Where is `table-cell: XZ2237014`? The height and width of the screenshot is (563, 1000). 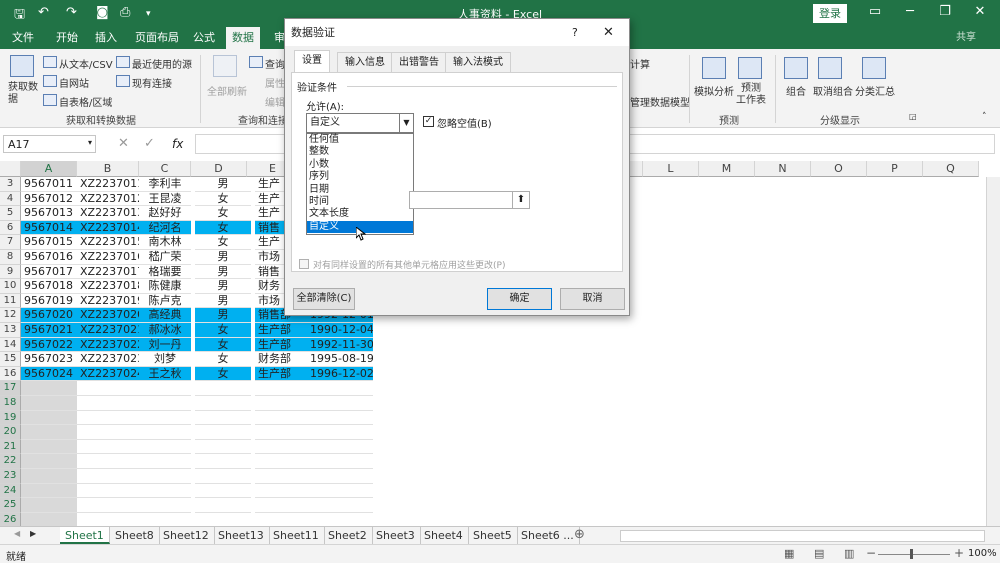 table-cell: XZ2237014 is located at coordinates (108, 228).